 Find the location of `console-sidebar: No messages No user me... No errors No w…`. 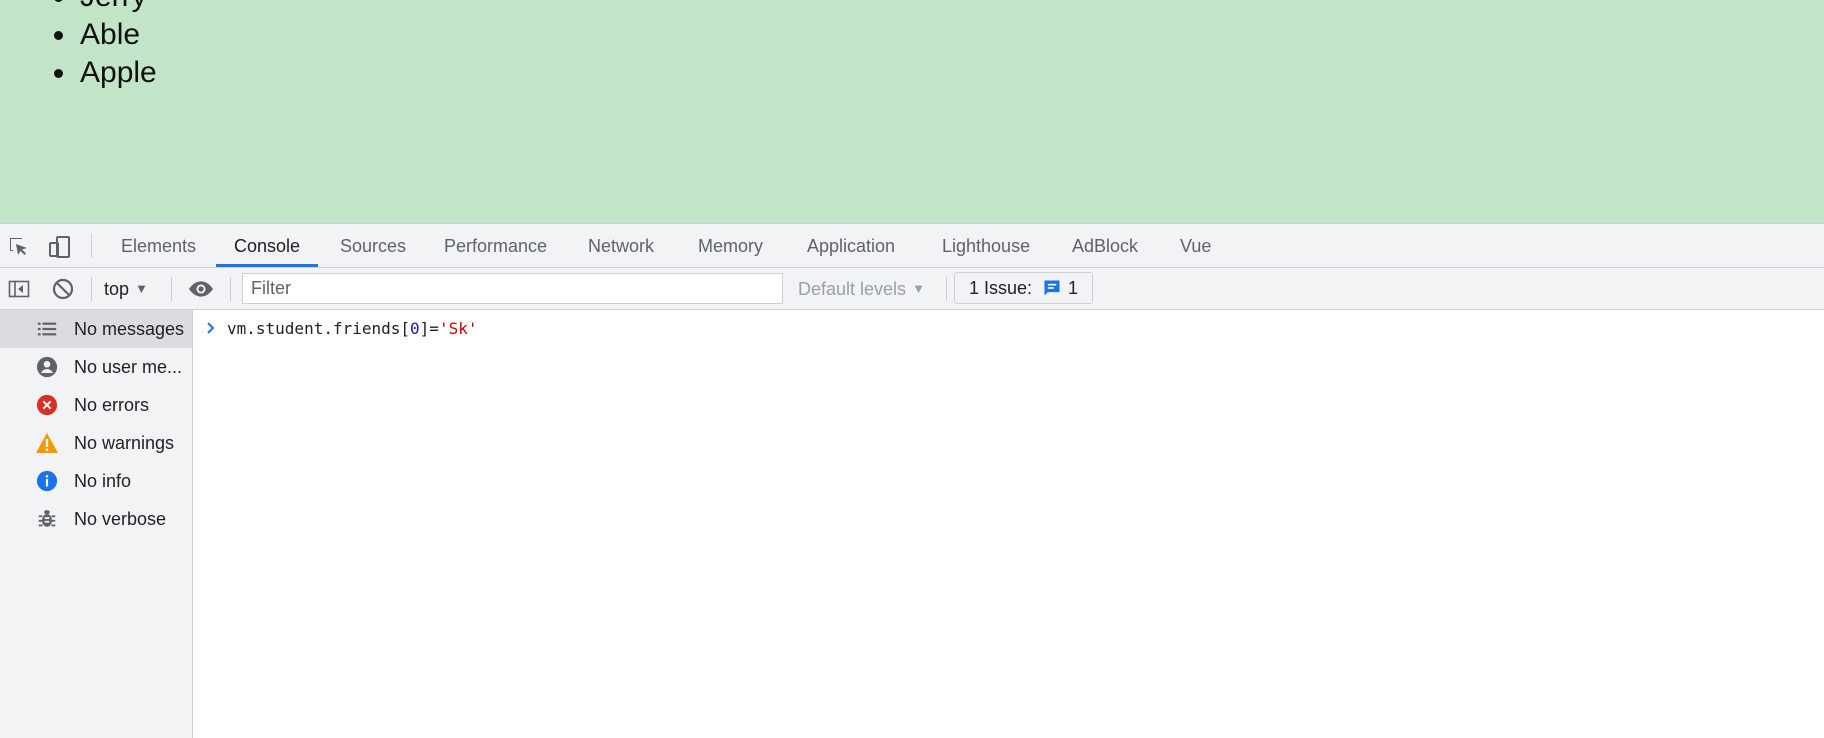

console-sidebar: No messages No user me... No errors No w… is located at coordinates (96, 524).